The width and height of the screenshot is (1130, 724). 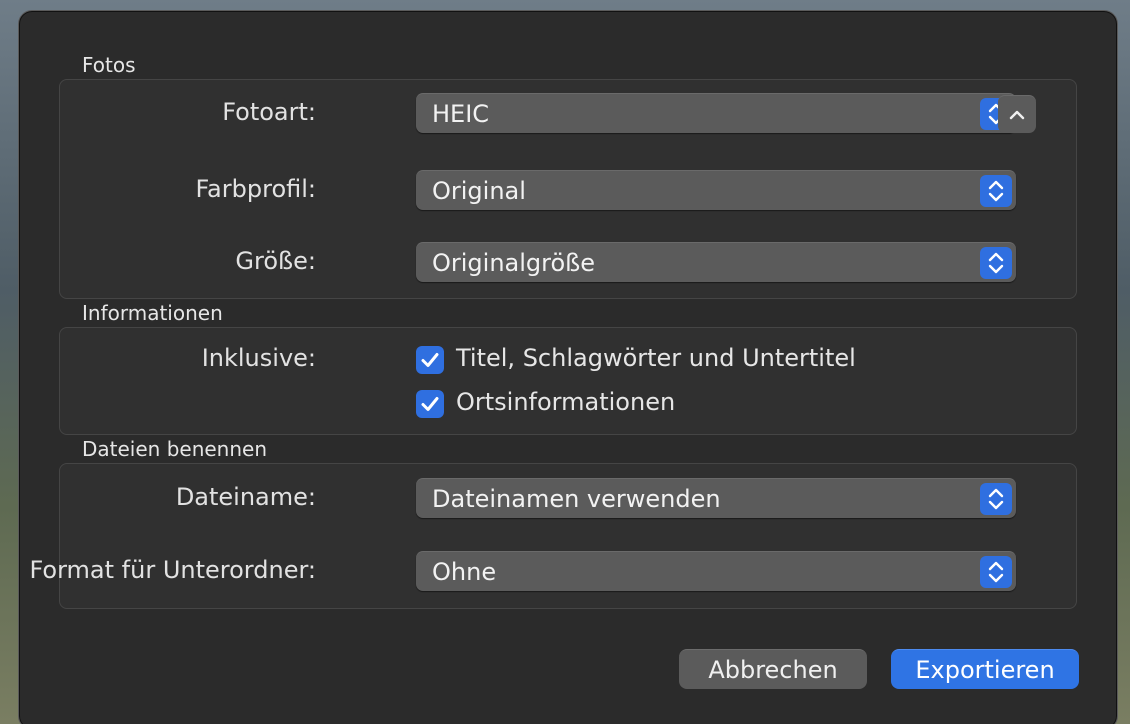 What do you see at coordinates (172, 570) in the screenshot?
I see `subfolder-format-label: Format für Unterordner:` at bounding box center [172, 570].